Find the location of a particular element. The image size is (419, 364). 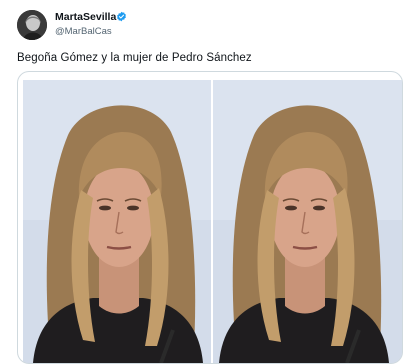

avatar-image is located at coordinates (32, 25).